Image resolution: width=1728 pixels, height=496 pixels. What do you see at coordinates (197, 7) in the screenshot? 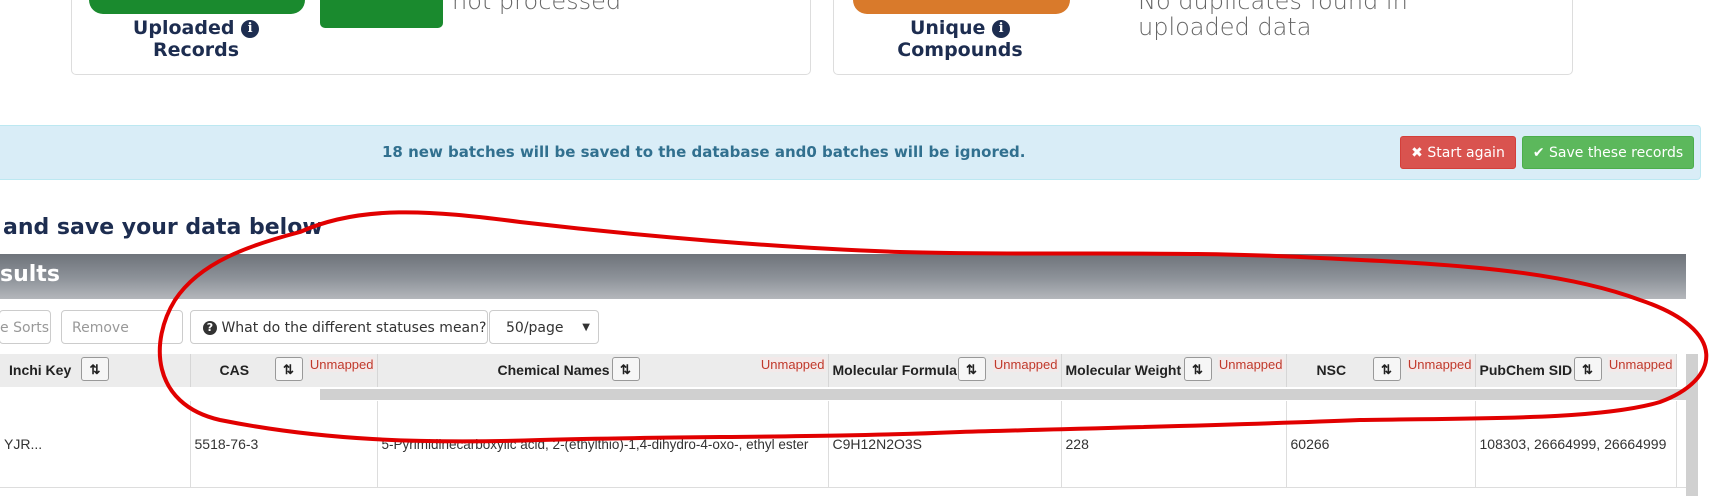
I see `uploaded-records-badge` at bounding box center [197, 7].